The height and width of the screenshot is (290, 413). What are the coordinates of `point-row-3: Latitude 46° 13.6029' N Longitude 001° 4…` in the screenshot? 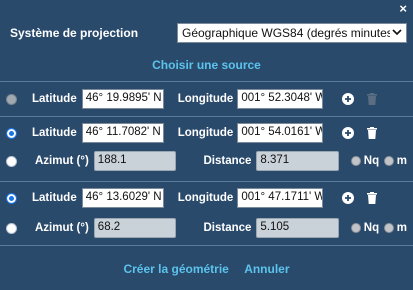 It's located at (206, 198).